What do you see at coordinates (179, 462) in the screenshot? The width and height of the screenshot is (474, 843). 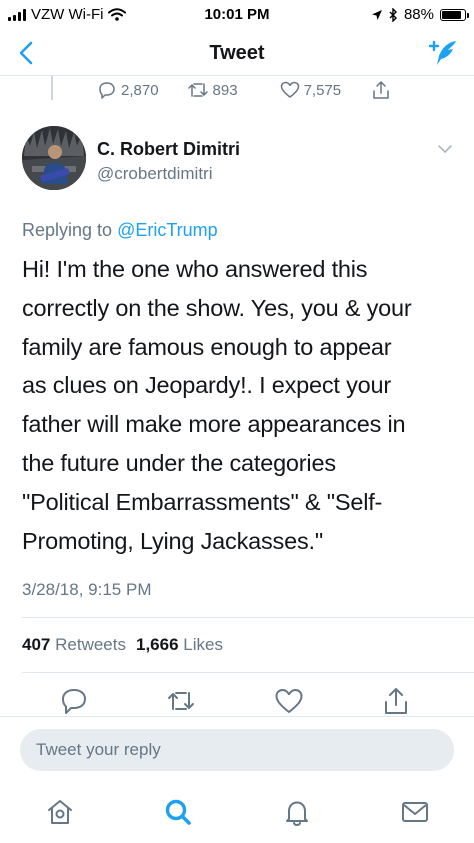 I see `tweet-text-line: the future under the categories` at bounding box center [179, 462].